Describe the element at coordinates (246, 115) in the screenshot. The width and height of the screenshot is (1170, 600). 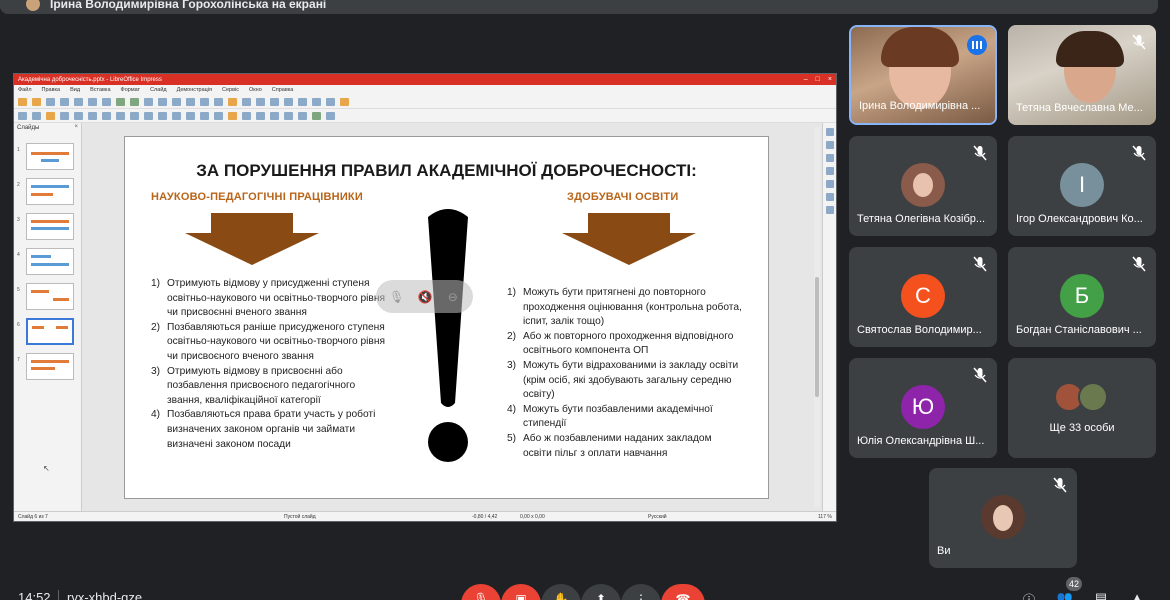
I see `3d-objects-icon` at that location.